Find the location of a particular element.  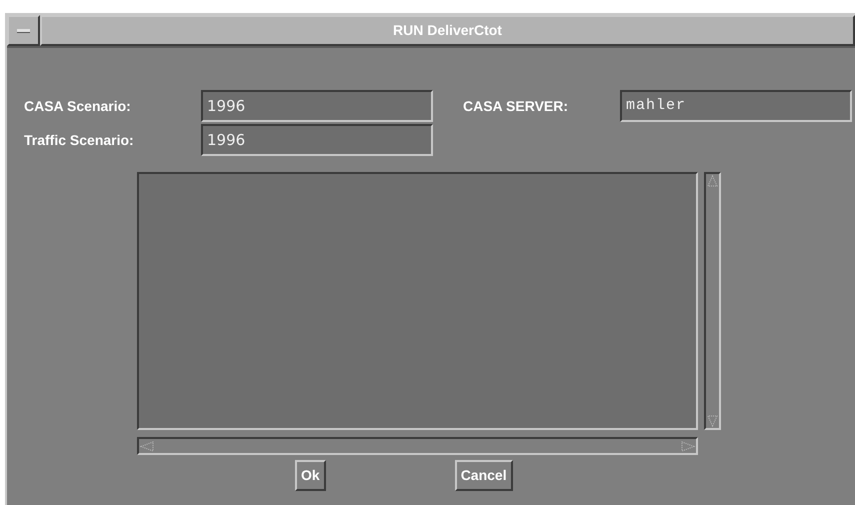

field-label: Traffic Scenario: is located at coordinates (79, 140).